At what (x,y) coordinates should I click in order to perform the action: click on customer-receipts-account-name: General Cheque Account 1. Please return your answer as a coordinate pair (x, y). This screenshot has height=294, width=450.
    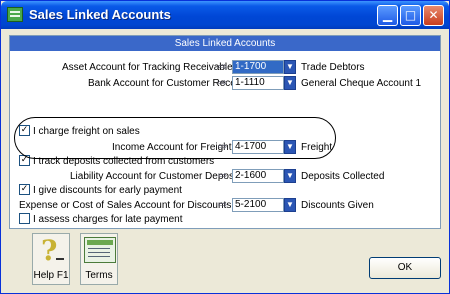
    Looking at the image, I should click on (361, 83).